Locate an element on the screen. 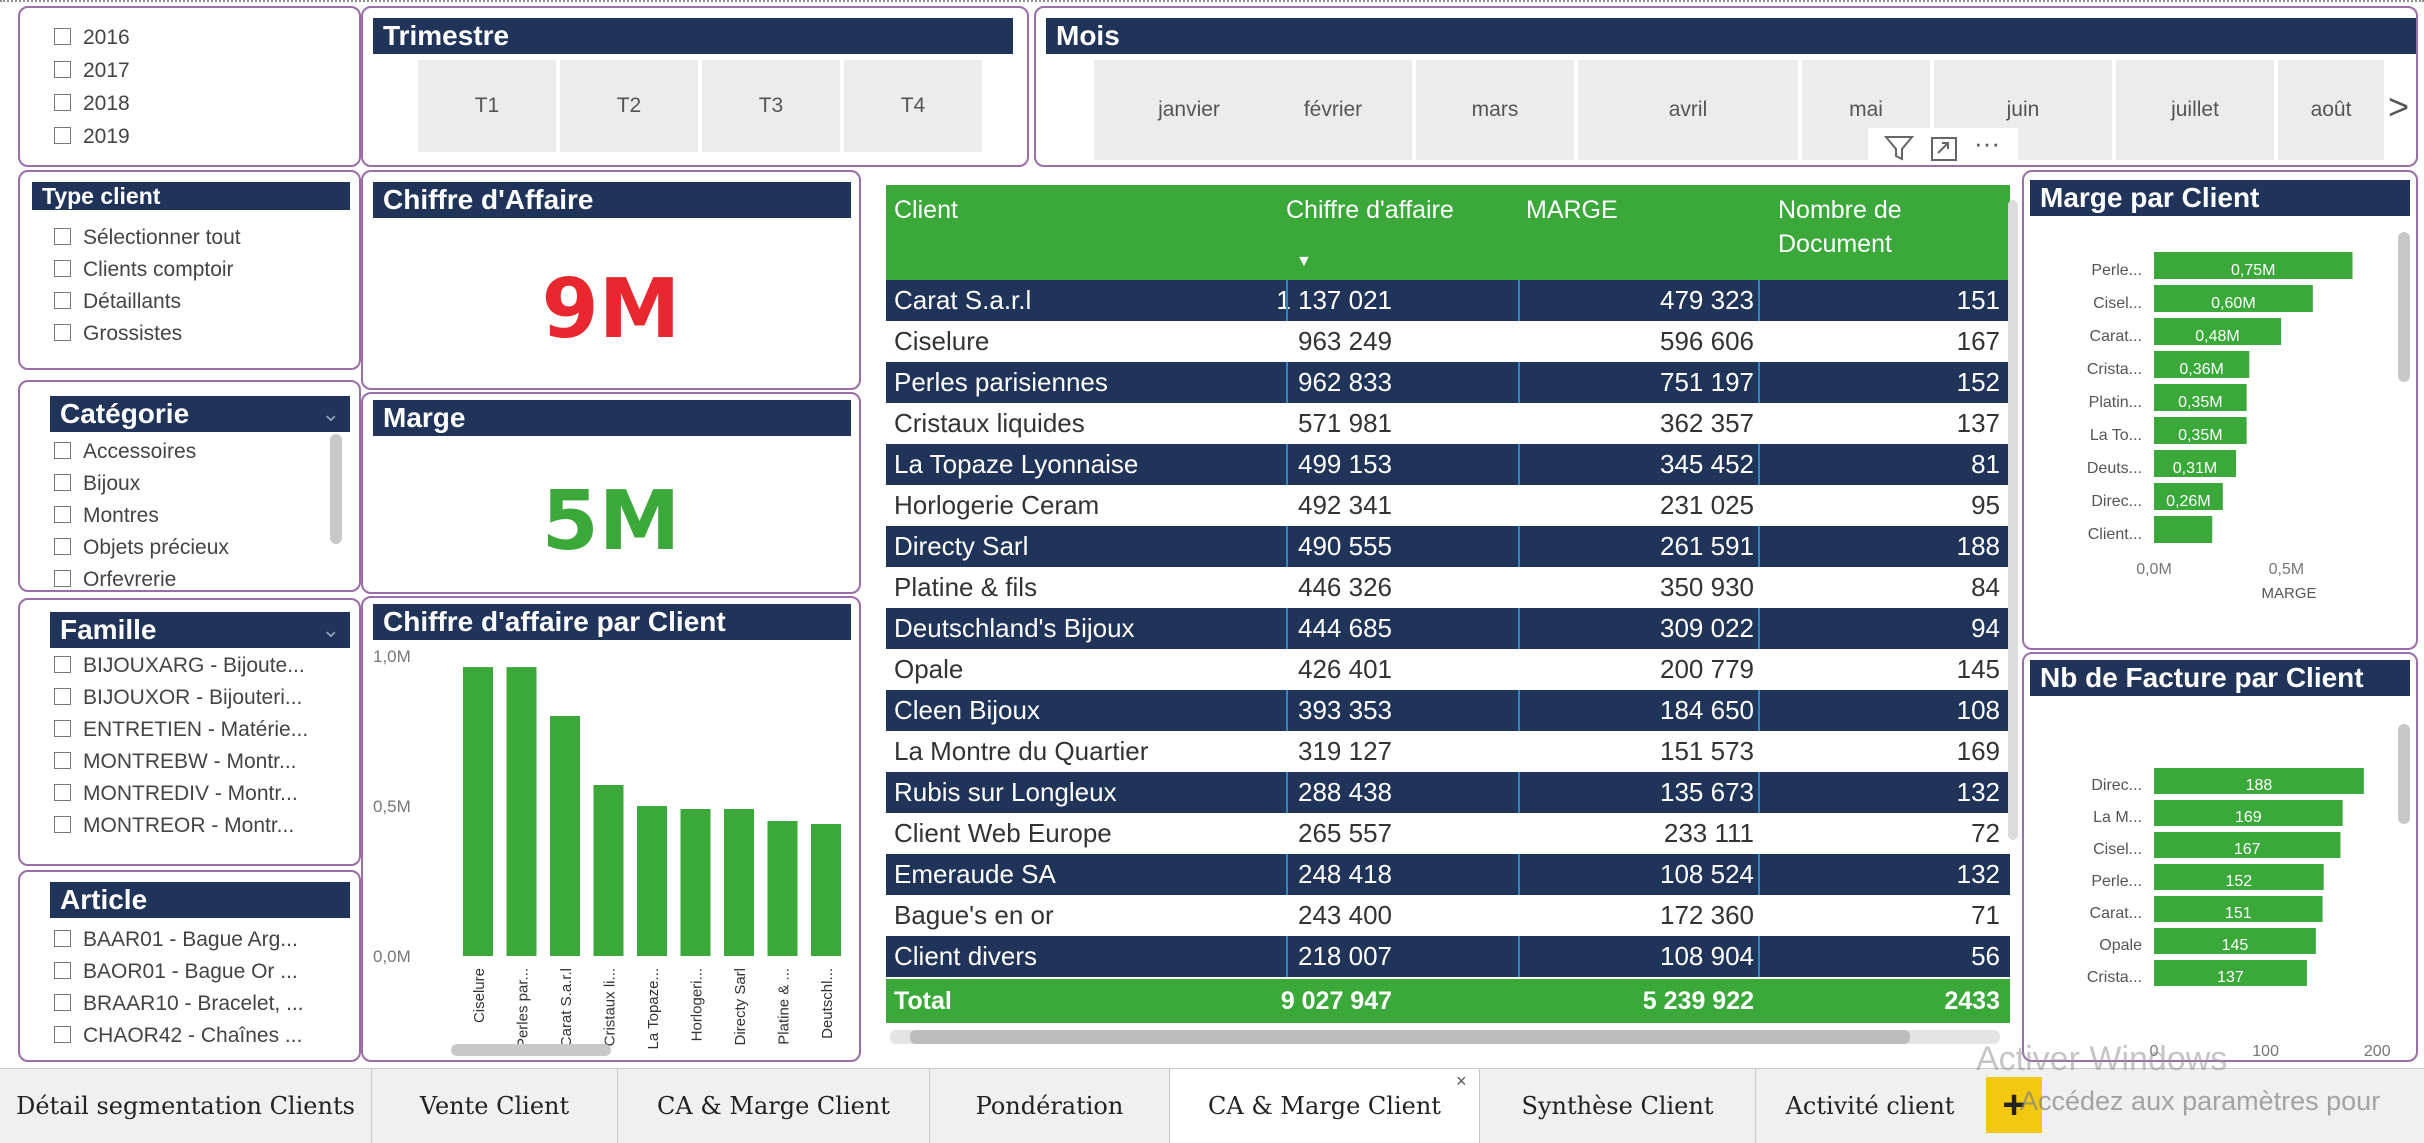 The image size is (2424, 1143). tab-vente-client: Vente Client is located at coordinates (495, 1106).